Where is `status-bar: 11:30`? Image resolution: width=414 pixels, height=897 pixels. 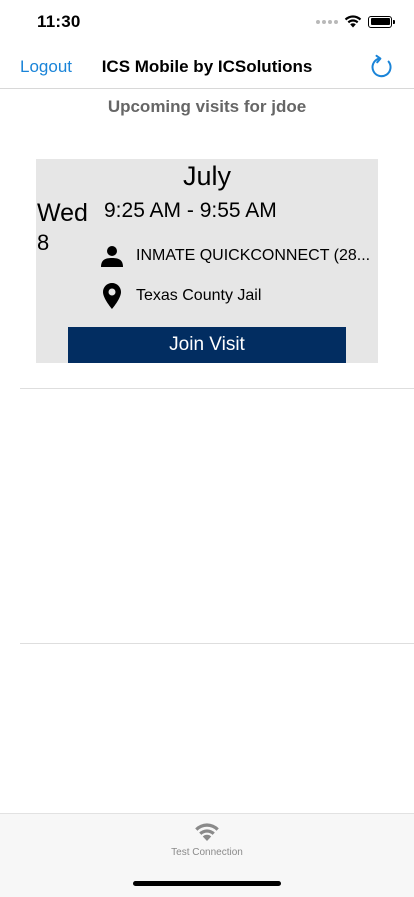
status-bar: 11:30 is located at coordinates (207, 23).